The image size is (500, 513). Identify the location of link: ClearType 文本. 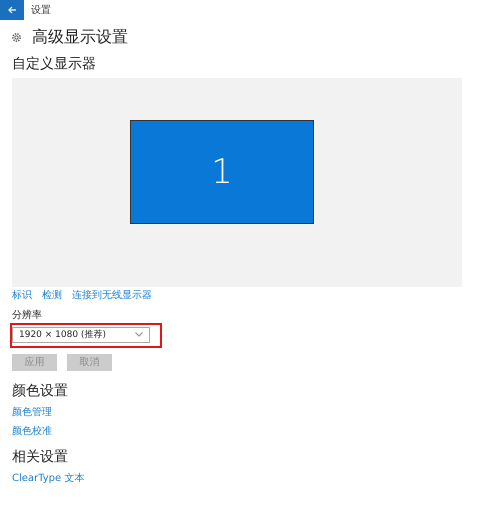
(48, 479).